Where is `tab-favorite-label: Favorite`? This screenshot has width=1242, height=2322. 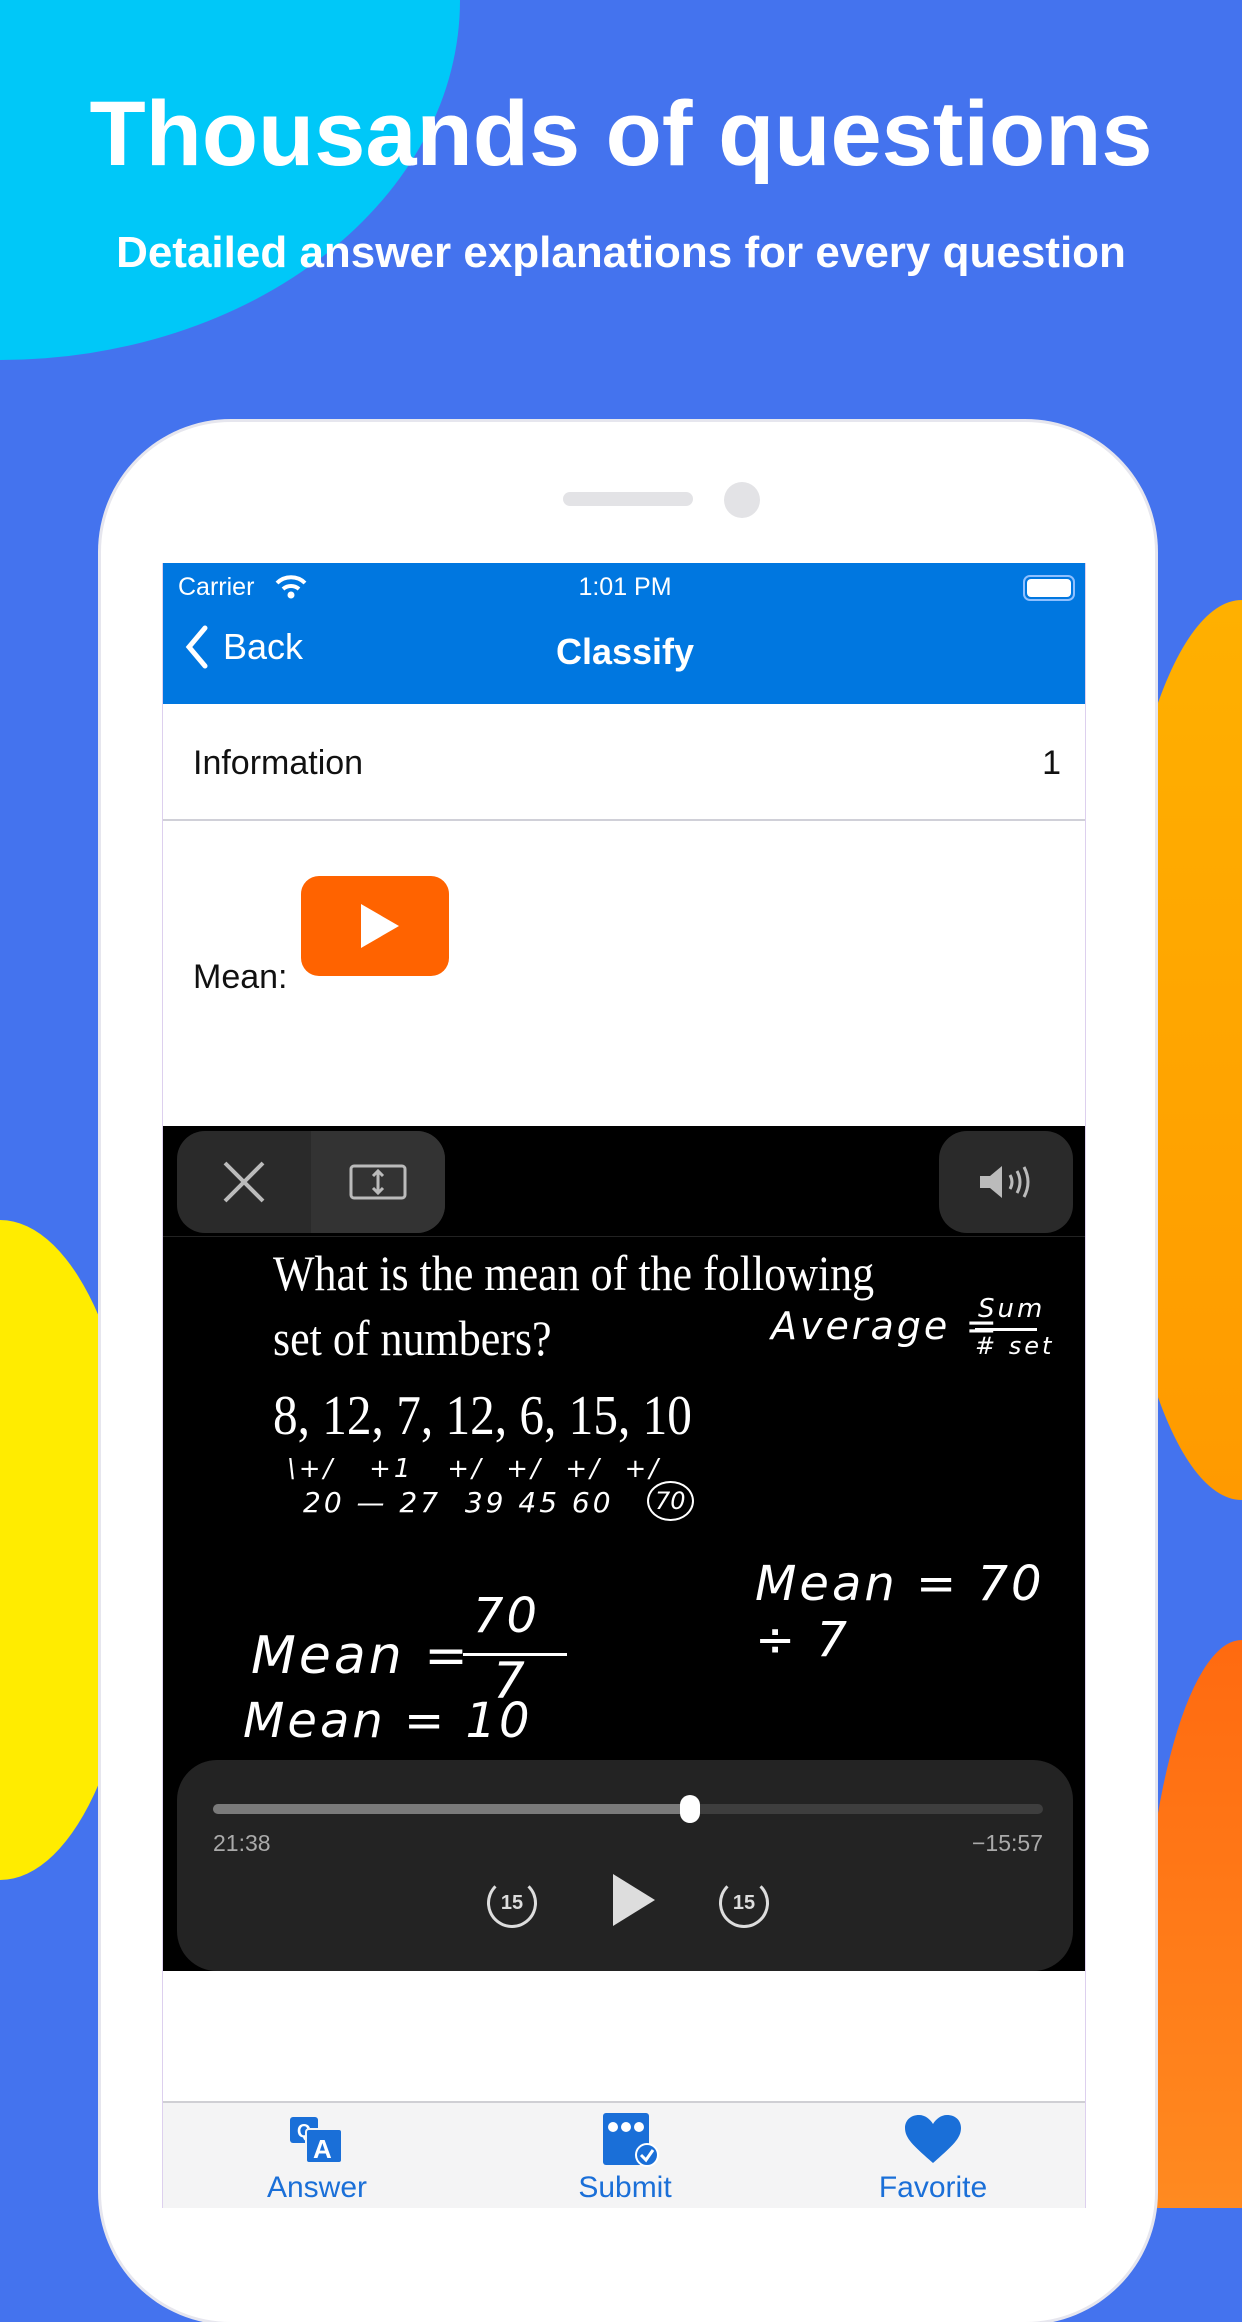 tab-favorite-label: Favorite is located at coordinates (933, 2187).